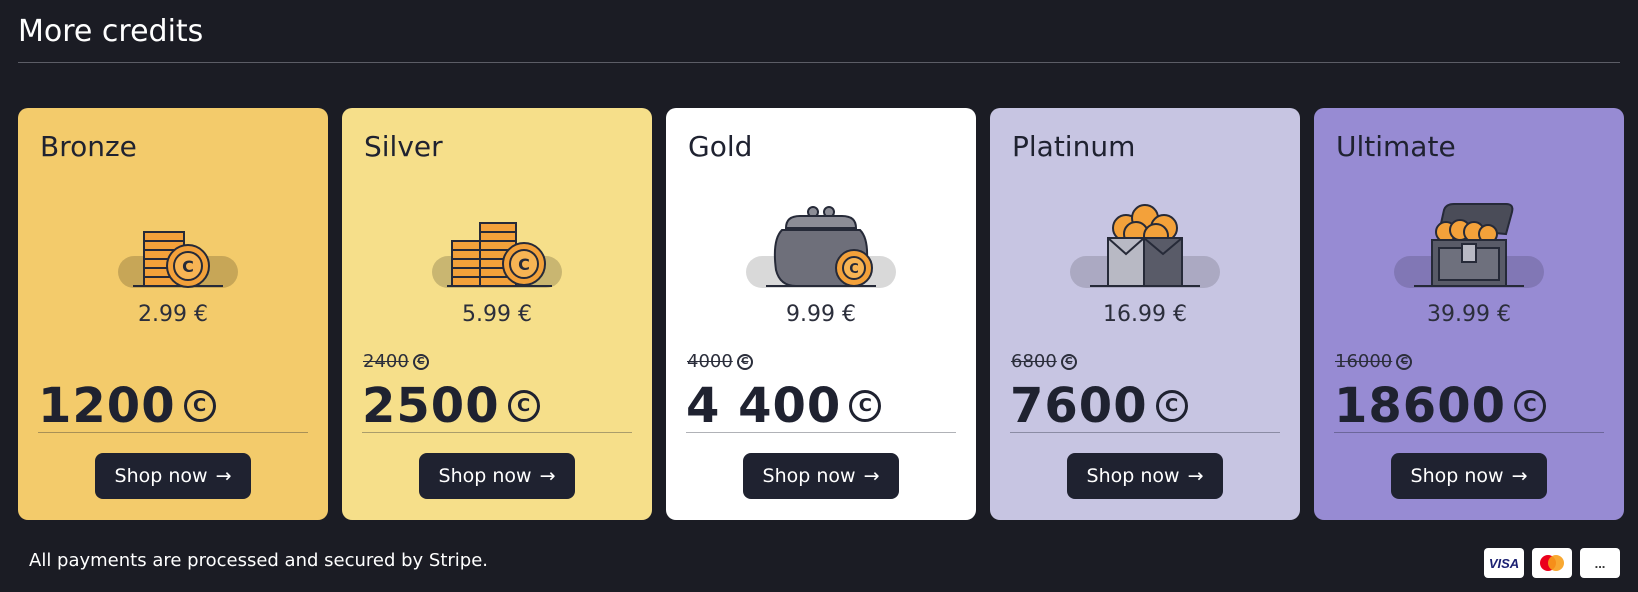 This screenshot has width=1638, height=592. What do you see at coordinates (1074, 146) in the screenshot?
I see `pack-name: Platinum` at bounding box center [1074, 146].